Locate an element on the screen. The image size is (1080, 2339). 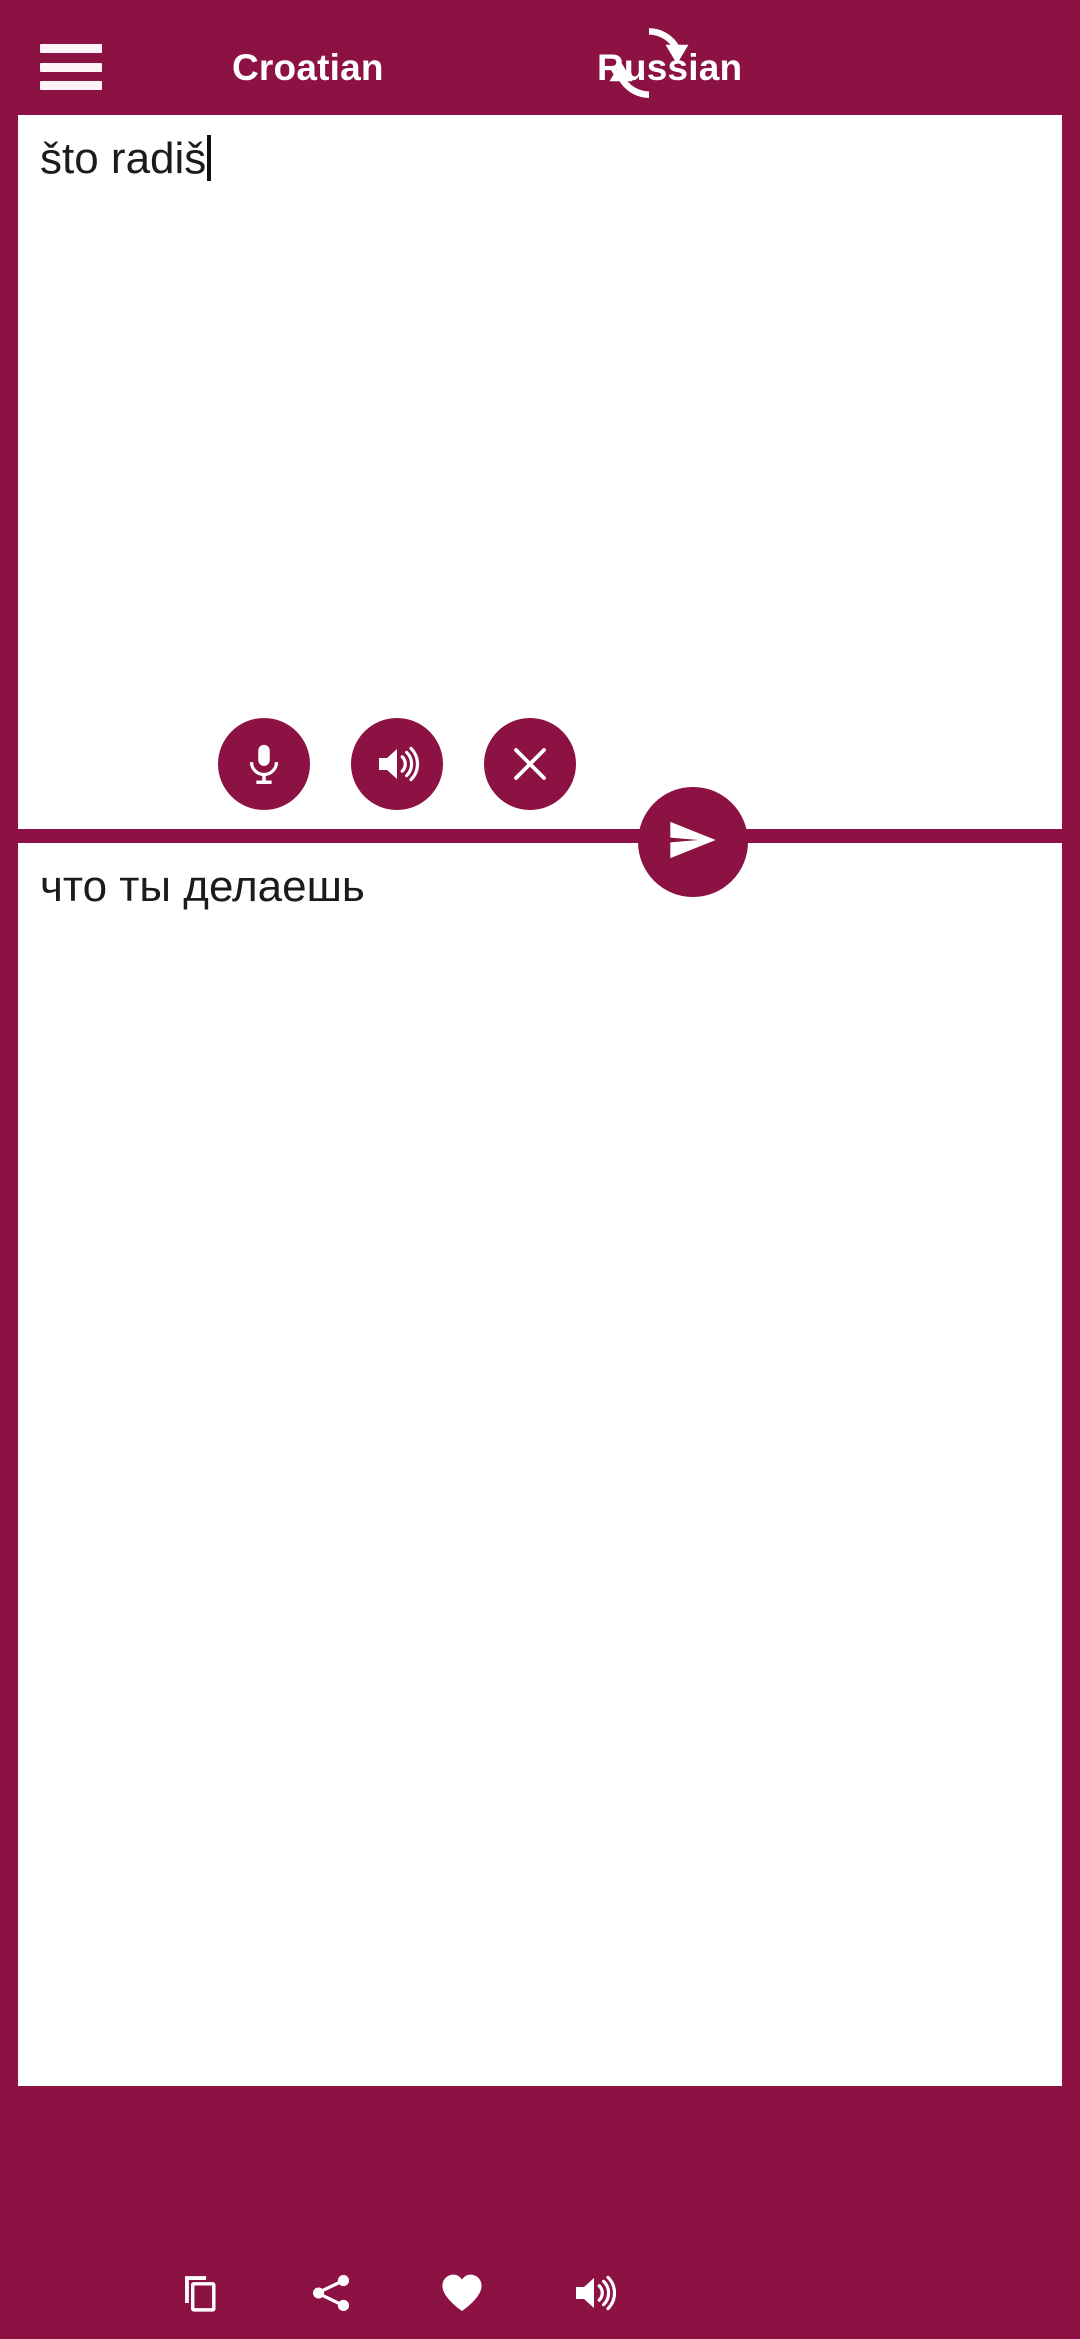
copy-button is located at coordinates (200, 2293).